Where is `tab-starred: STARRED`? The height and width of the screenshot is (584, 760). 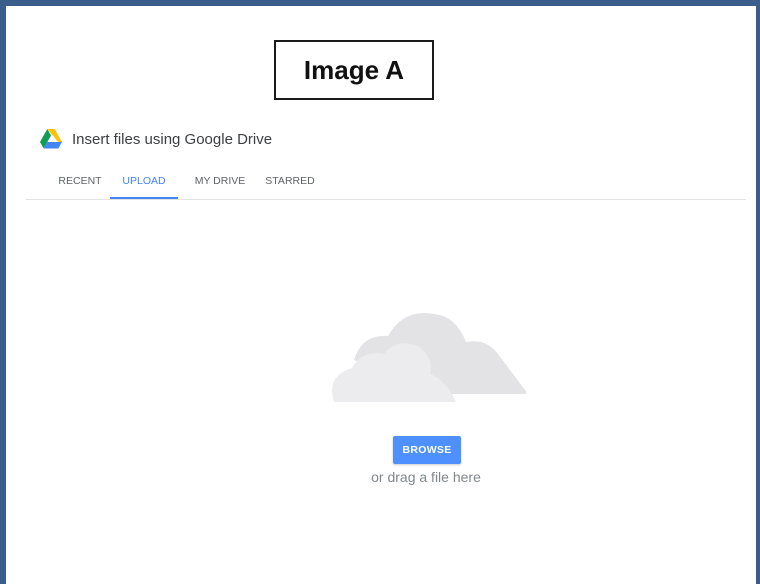 tab-starred: STARRED is located at coordinates (290, 185).